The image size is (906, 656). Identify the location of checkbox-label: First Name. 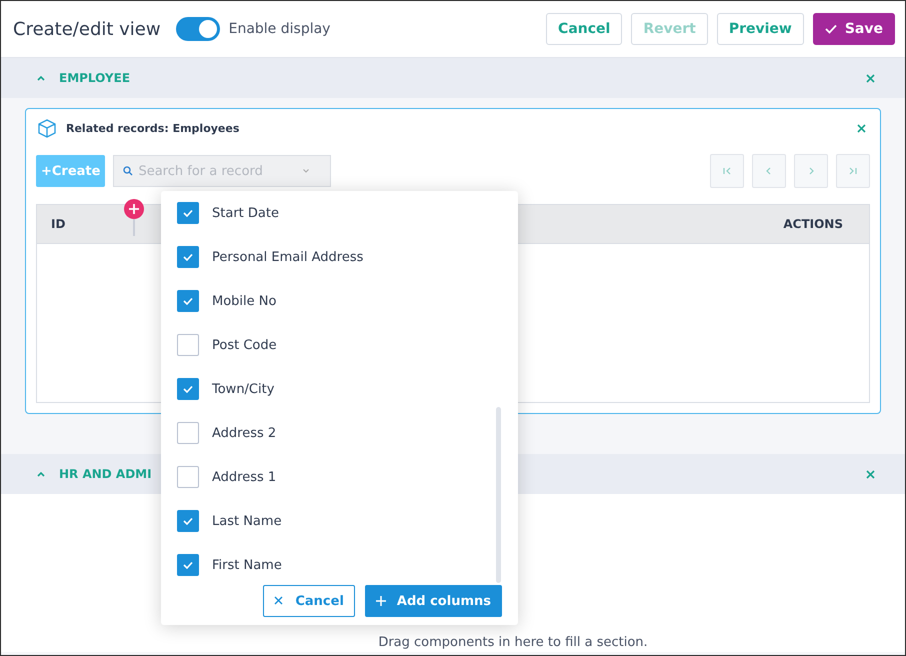
(247, 565).